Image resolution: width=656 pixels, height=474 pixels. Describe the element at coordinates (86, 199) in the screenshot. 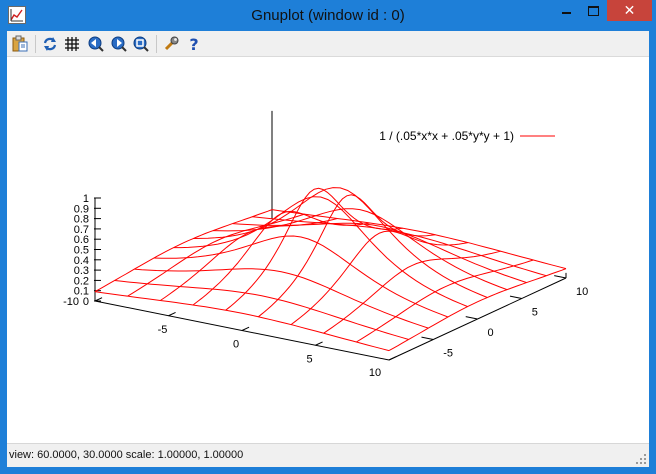

I see `z-tick-label: 1` at that location.